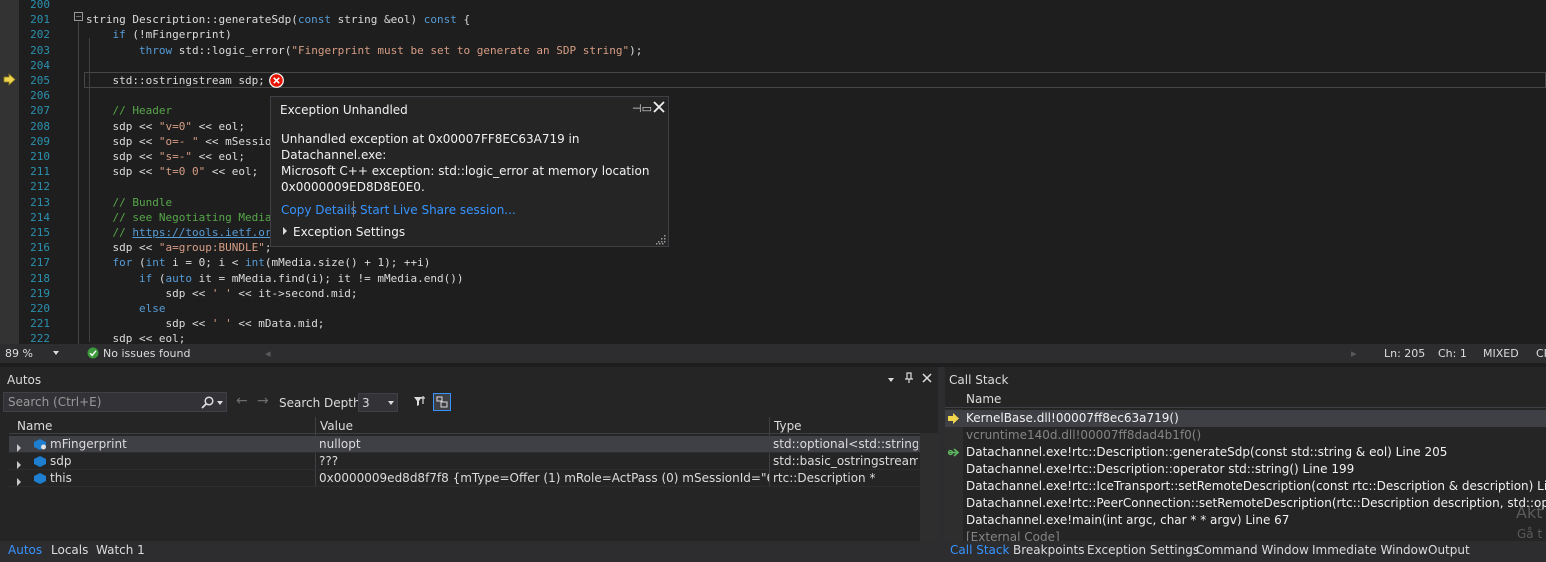 Image resolution: width=1546 pixels, height=562 pixels. Describe the element at coordinates (941, 464) in the screenshot. I see `pane-splitter` at that location.